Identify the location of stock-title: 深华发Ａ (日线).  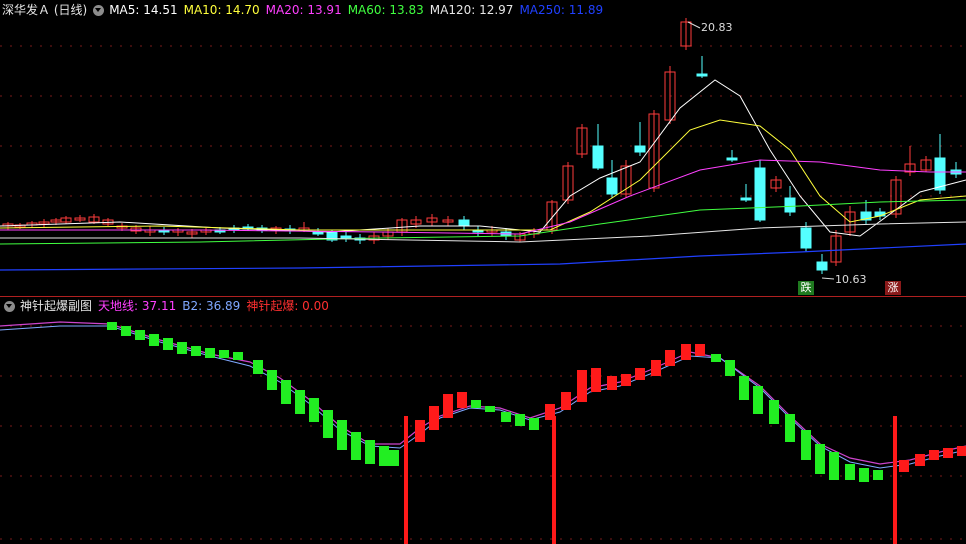
(45, 10).